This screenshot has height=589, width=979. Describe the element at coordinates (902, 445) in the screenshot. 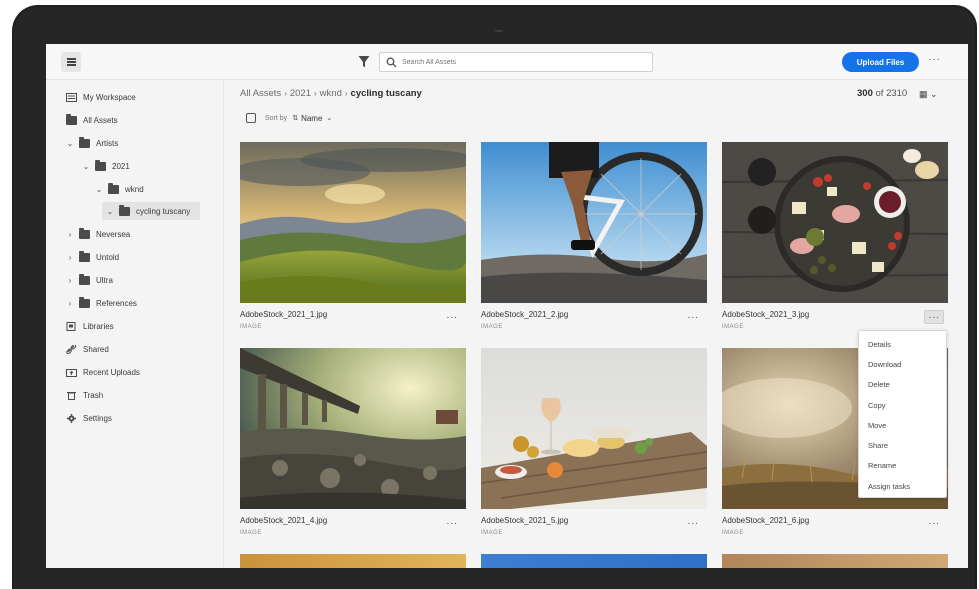

I see `menu-item-share: Share` at that location.